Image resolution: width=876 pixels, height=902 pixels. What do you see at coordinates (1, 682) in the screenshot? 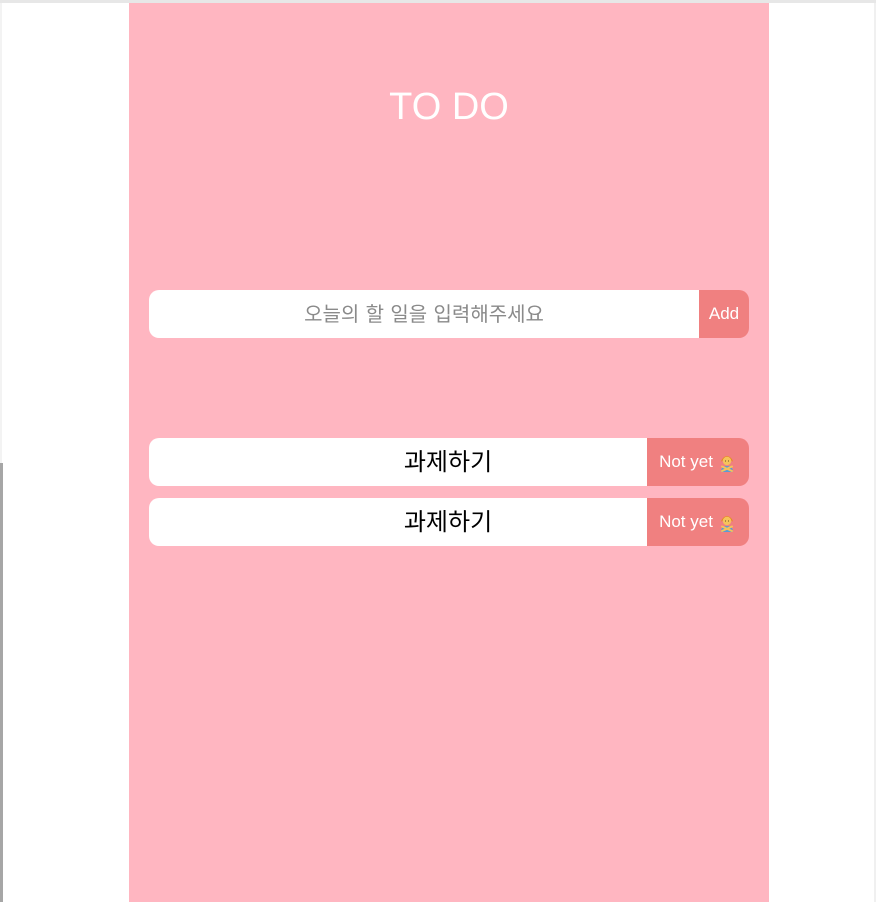
I see `left-scrollbar` at bounding box center [1, 682].